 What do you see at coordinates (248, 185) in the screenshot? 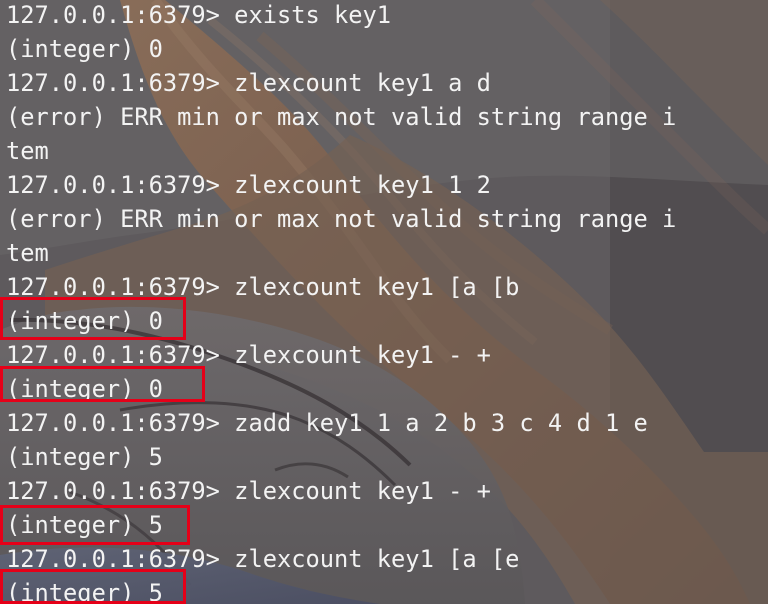
I see `terminal-line: 127.0.0.1:6379> zlexcount key1 1 2` at bounding box center [248, 185].